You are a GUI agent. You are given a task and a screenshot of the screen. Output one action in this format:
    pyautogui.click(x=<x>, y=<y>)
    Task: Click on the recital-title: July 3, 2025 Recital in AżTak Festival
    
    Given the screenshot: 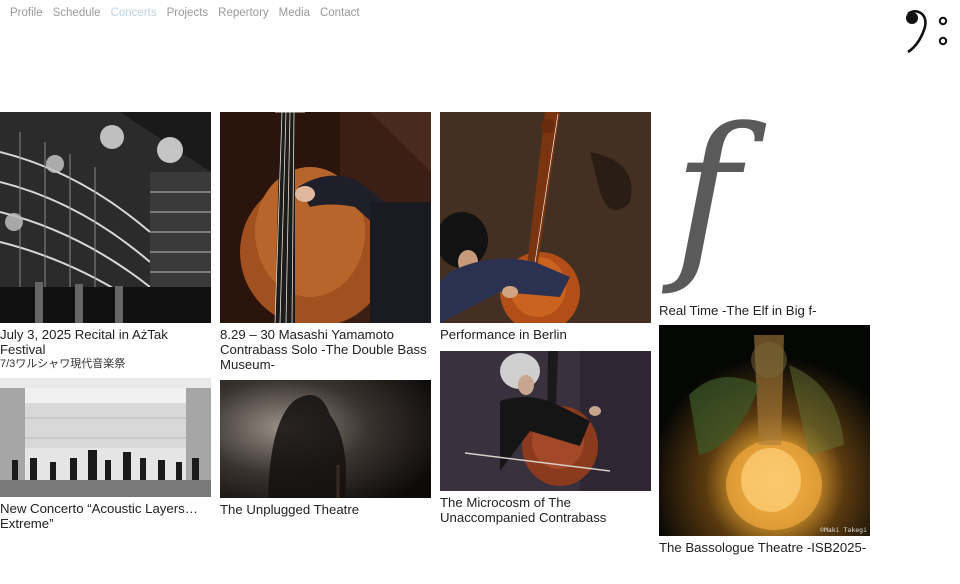 What is the action you would take?
    pyautogui.click(x=105, y=342)
    